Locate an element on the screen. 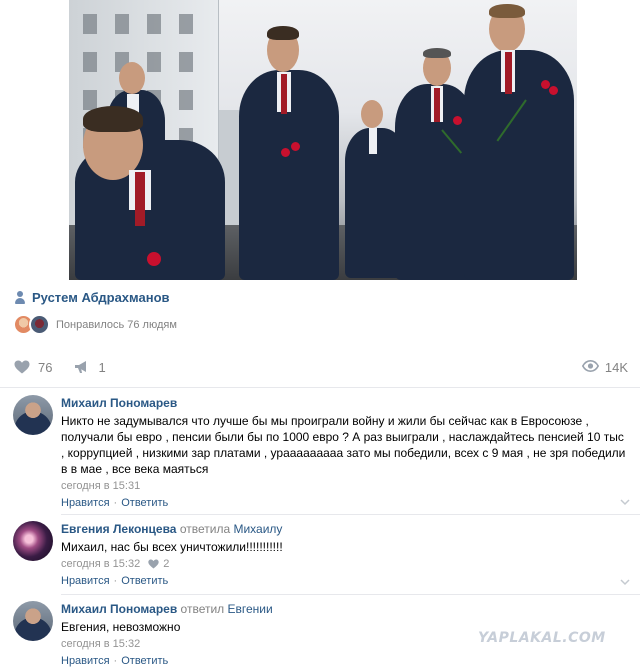 The width and height of the screenshot is (640, 667). comment-reply-word: ответил is located at coordinates (202, 609).